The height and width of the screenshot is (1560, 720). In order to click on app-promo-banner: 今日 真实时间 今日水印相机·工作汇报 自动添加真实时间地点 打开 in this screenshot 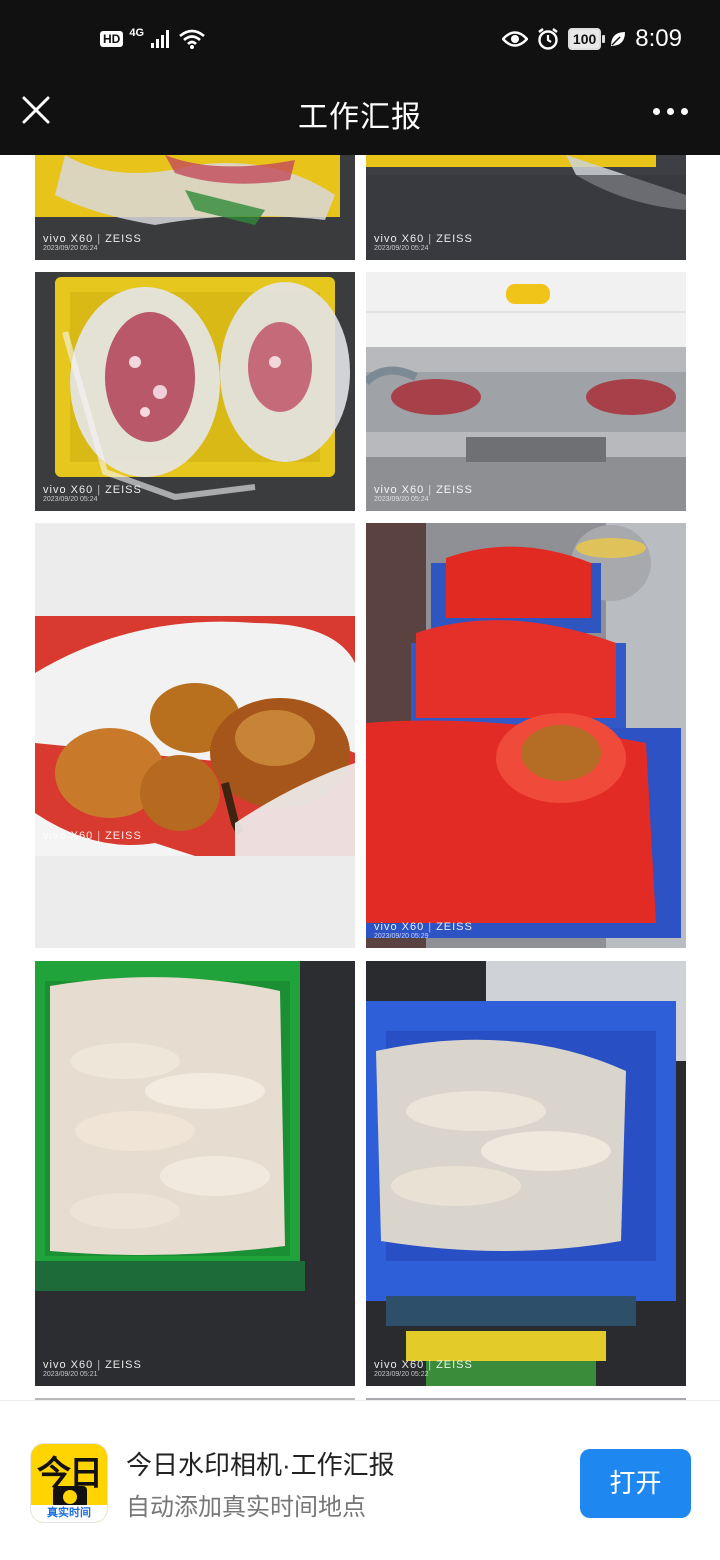, I will do `click(360, 1480)`.